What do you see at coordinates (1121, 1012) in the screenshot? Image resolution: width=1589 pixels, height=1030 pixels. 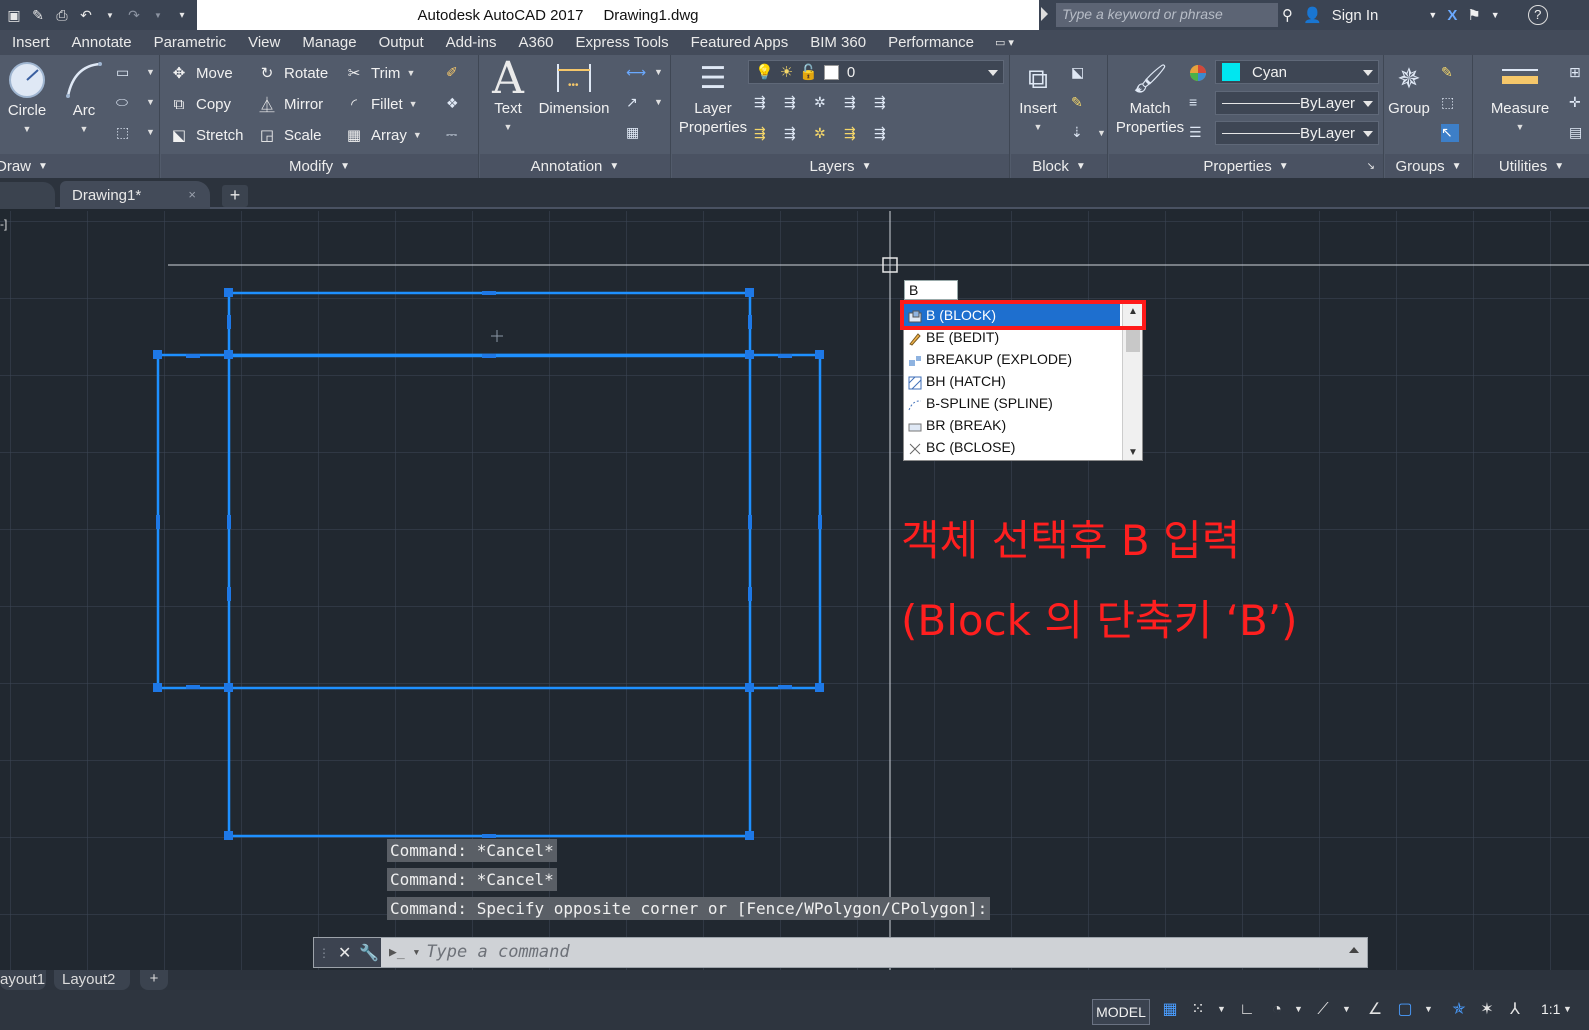 I see `model-space-button: MODEL` at bounding box center [1121, 1012].